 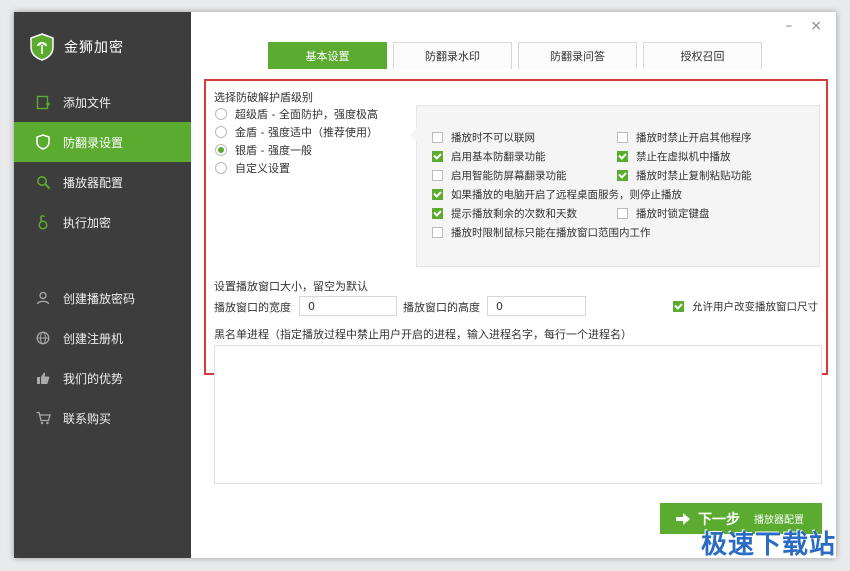 I want to click on window-size-title: 设置播放窗口大小，留空为默认, so click(x=291, y=286).